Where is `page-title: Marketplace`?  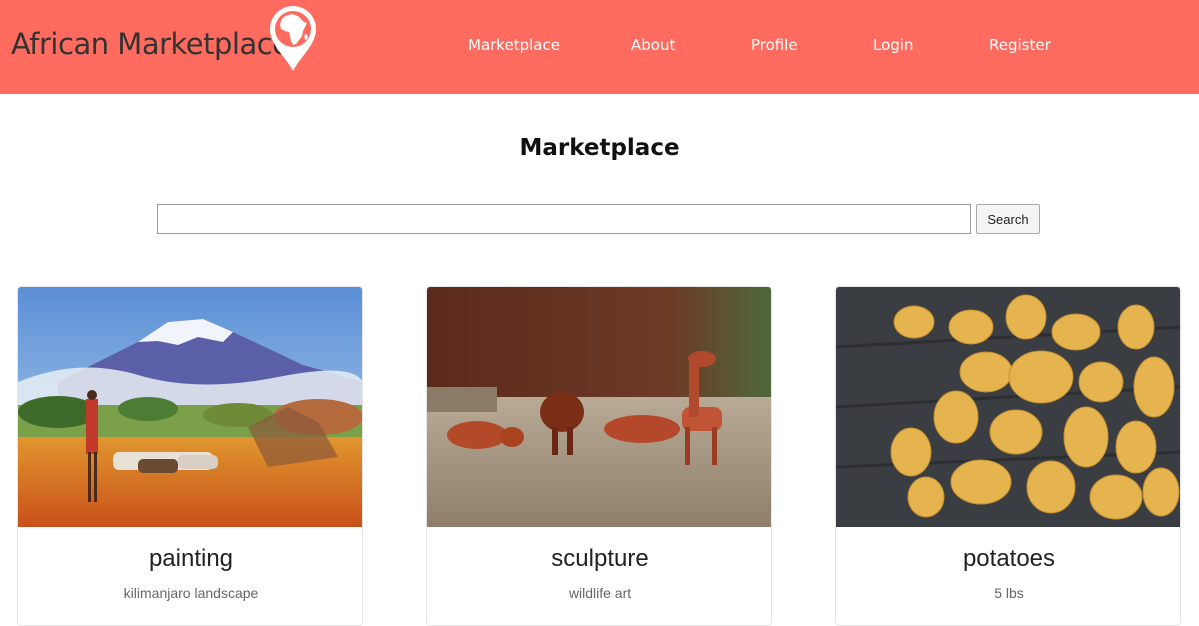
page-title: Marketplace is located at coordinates (599, 148).